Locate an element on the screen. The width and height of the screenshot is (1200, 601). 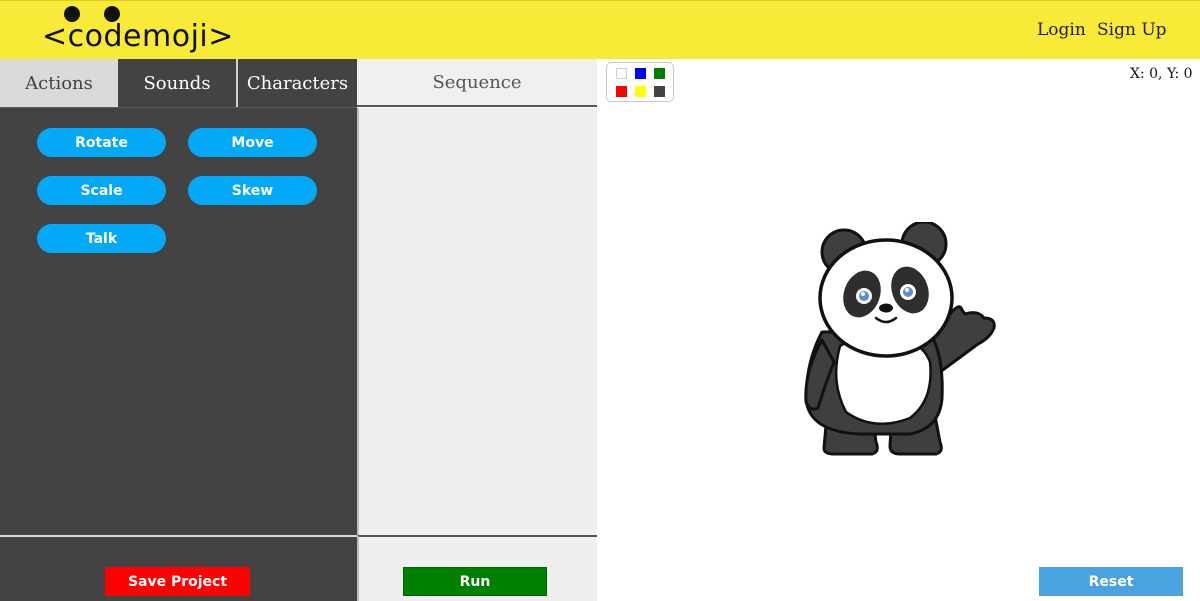
coordinates-readout: X: 0, Y: 0 is located at coordinates (1161, 74).